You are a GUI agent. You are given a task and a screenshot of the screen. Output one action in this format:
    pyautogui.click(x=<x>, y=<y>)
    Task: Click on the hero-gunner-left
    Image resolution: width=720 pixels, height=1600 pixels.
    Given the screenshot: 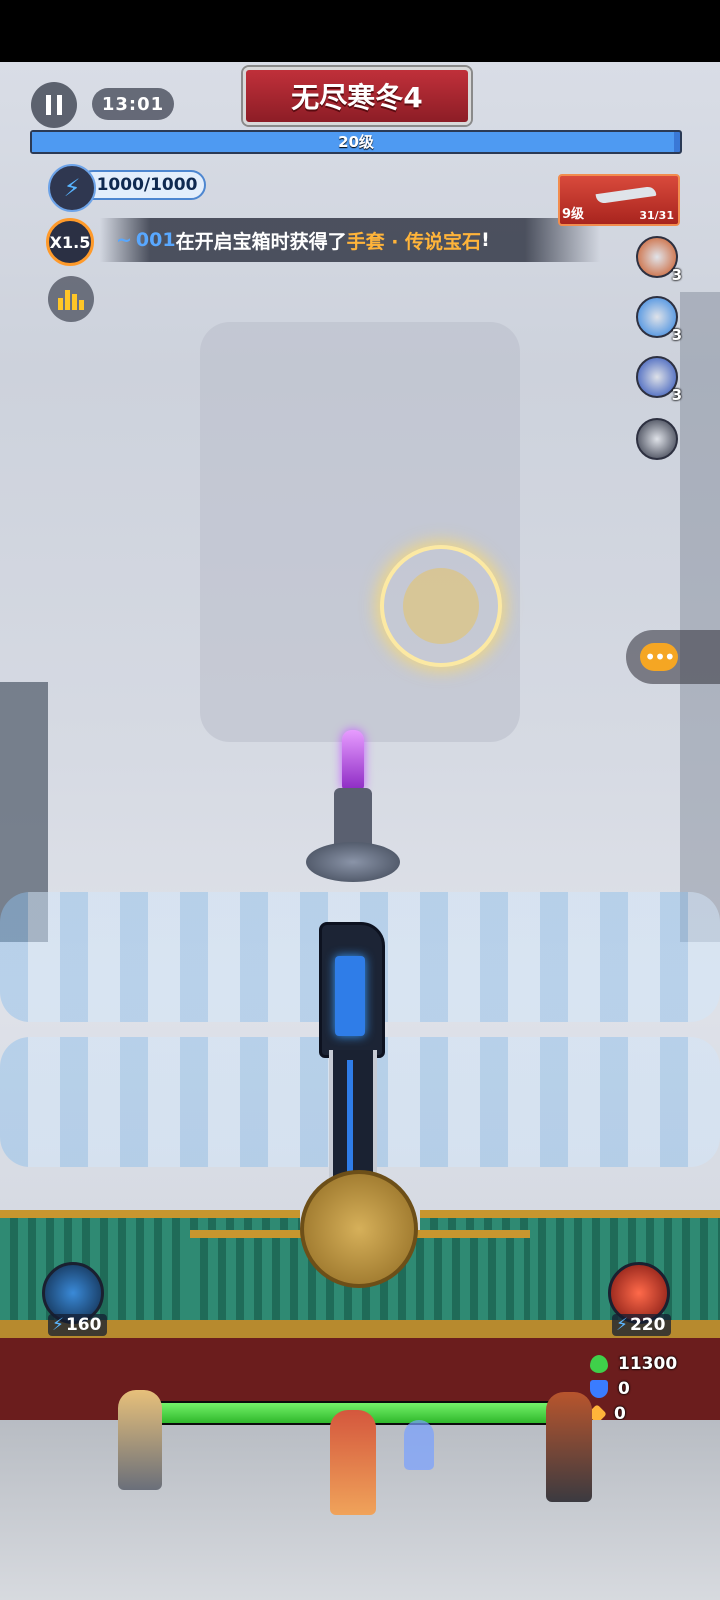 What is the action you would take?
    pyautogui.click(x=140, y=1440)
    